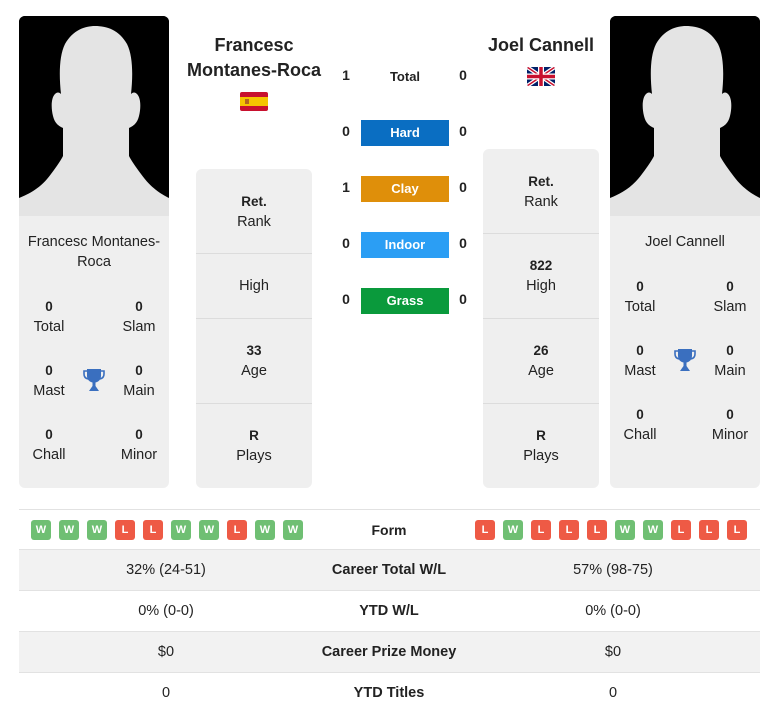 This screenshot has width=779, height=719. What do you see at coordinates (166, 570) in the screenshot?
I see `player1-stat-value: 32% (24-51)` at bounding box center [166, 570].